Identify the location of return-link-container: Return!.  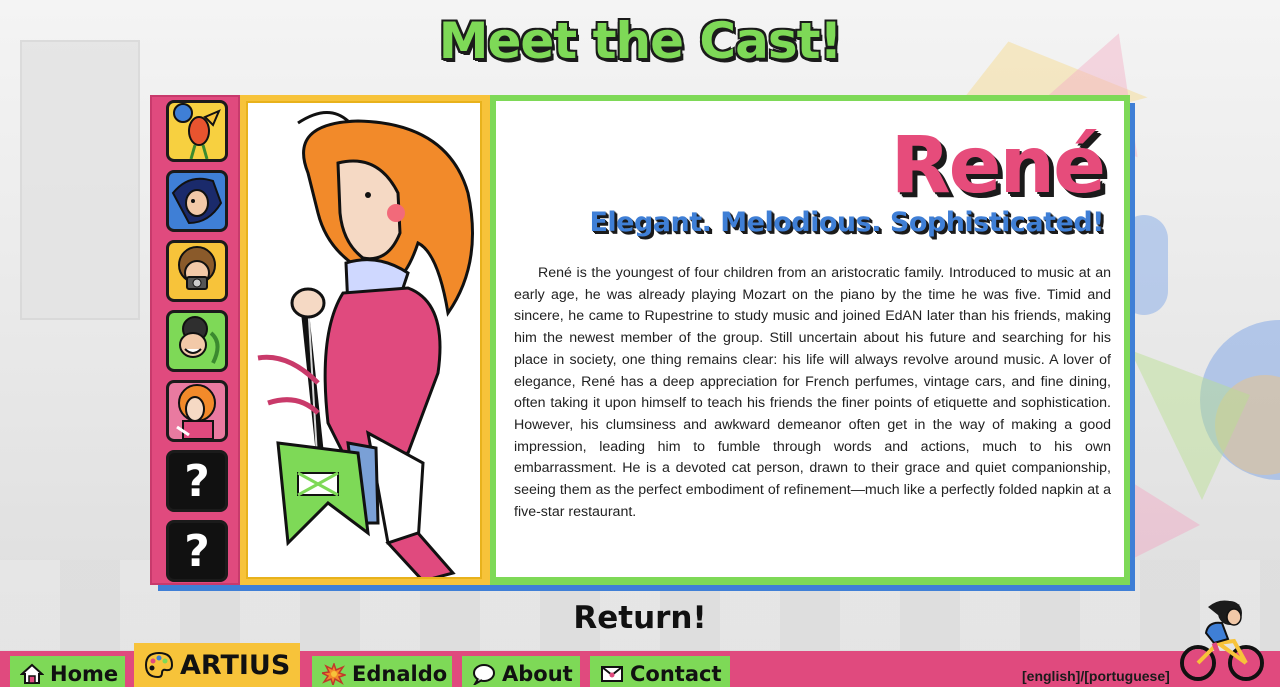
(640, 618).